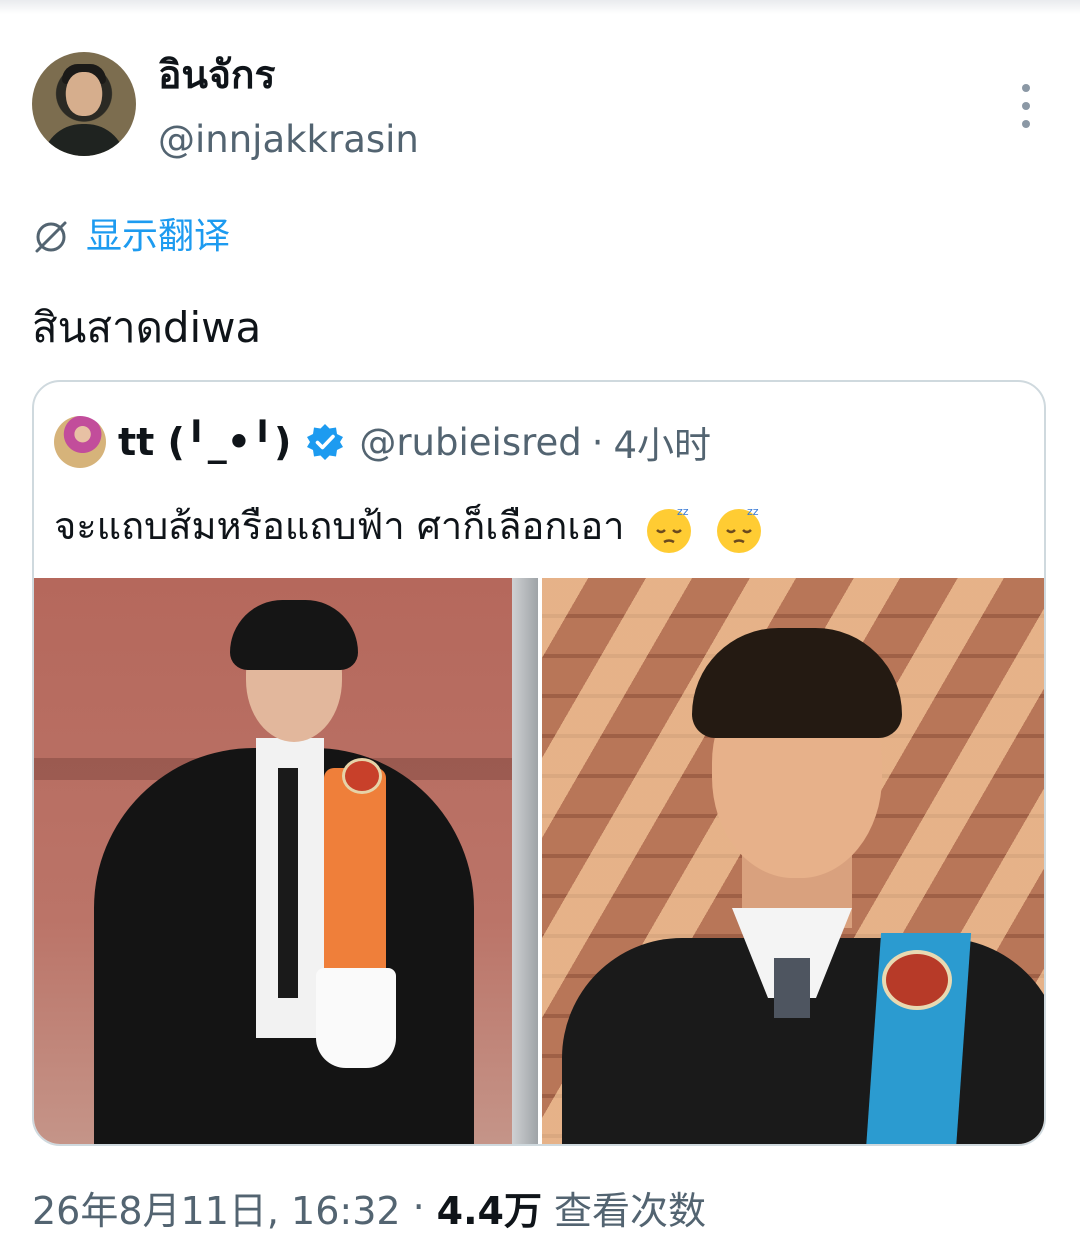  Describe the element at coordinates (339, 526) in the screenshot. I see `quoted-tweet-text: จะแถบส้มหรือแถบฟ้า ศาก็เลือกเอา` at that location.